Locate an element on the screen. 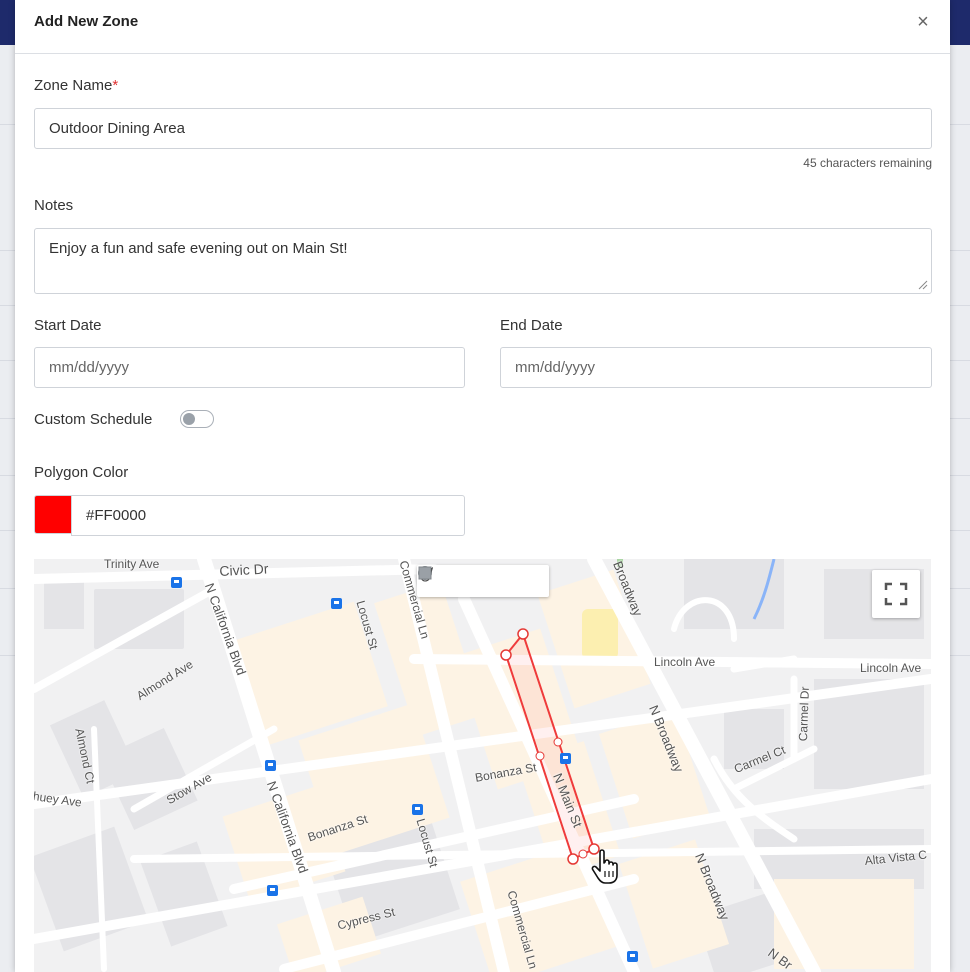 This screenshot has width=970, height=972. end-date-label: End Date is located at coordinates (531, 325).